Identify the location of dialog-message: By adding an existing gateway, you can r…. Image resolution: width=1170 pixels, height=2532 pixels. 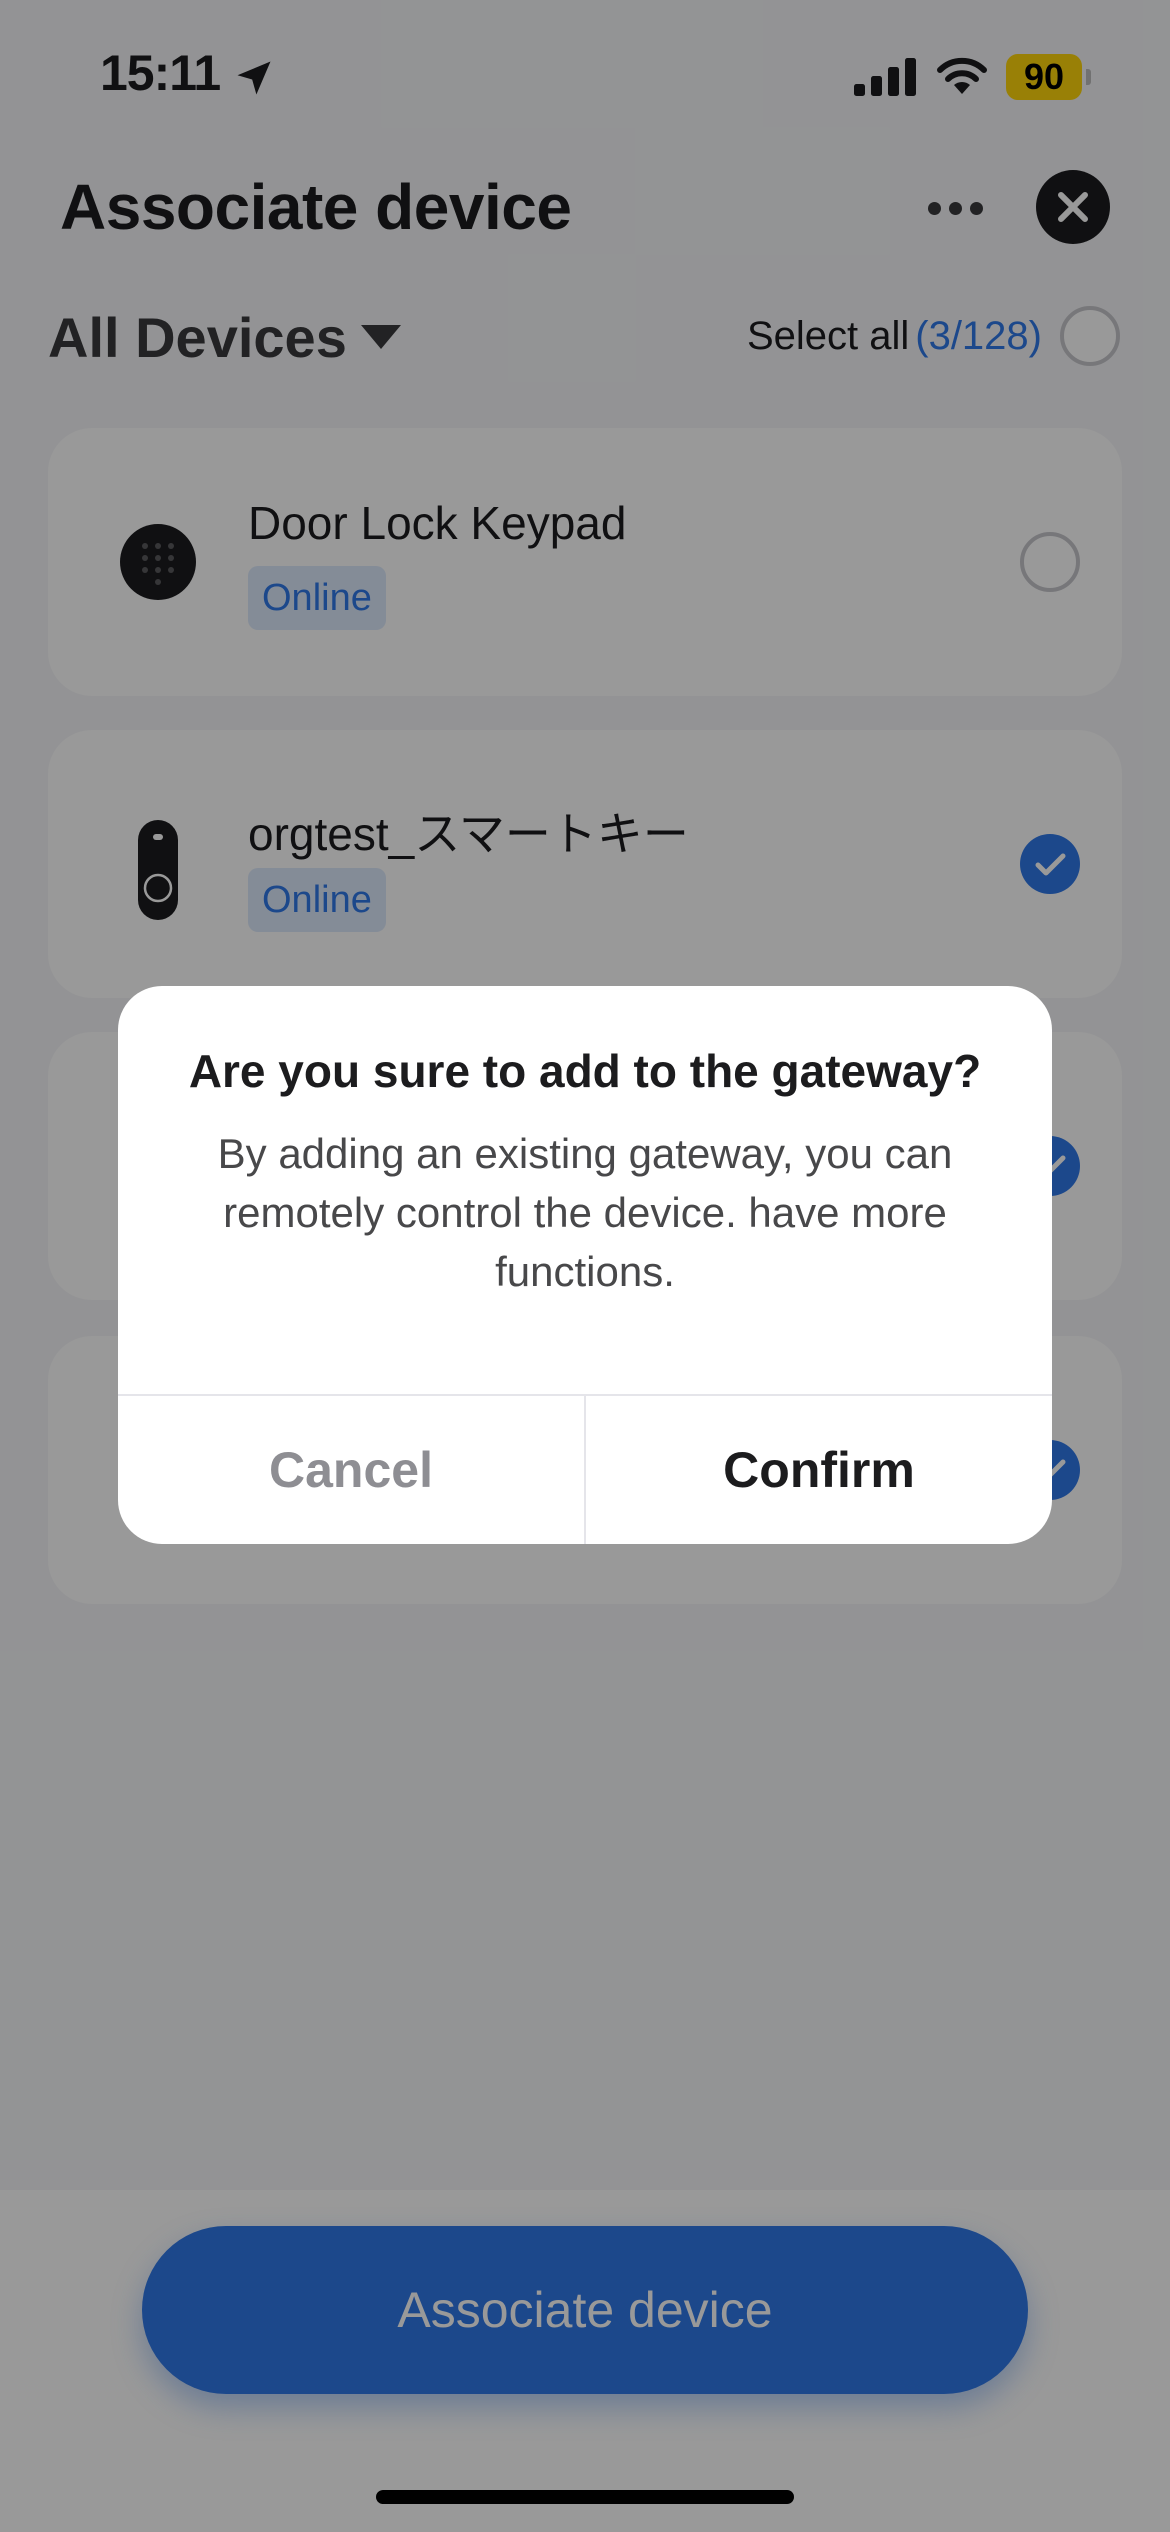
(585, 1212).